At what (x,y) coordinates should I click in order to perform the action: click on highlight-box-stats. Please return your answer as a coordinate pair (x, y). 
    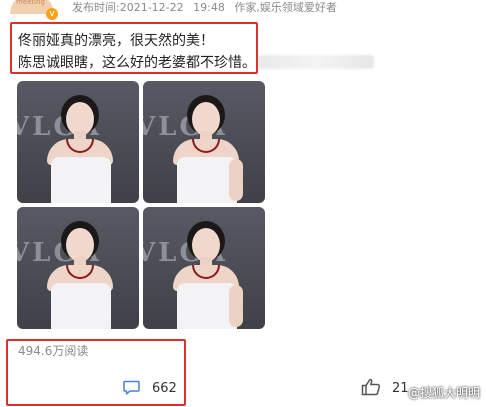
    Looking at the image, I should click on (96, 372).